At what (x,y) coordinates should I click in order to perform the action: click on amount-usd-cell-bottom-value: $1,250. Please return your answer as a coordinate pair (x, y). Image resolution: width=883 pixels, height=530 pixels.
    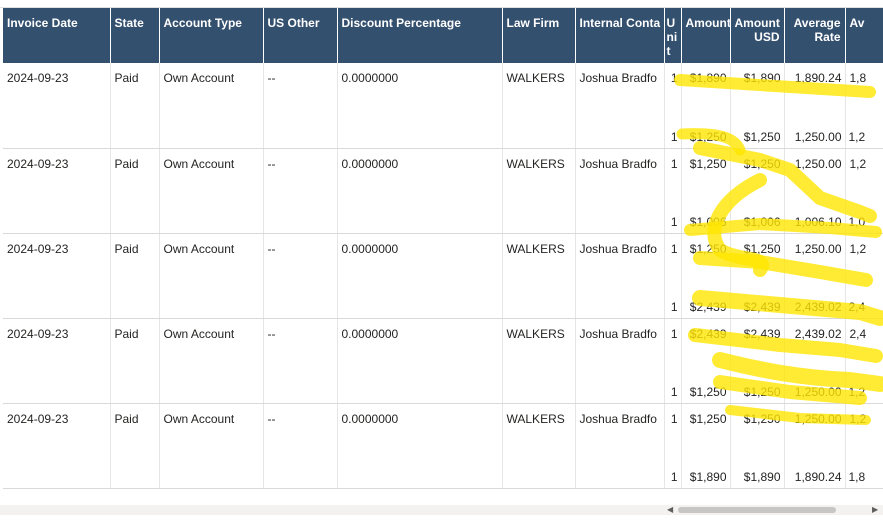
    Looking at the image, I should click on (762, 136).